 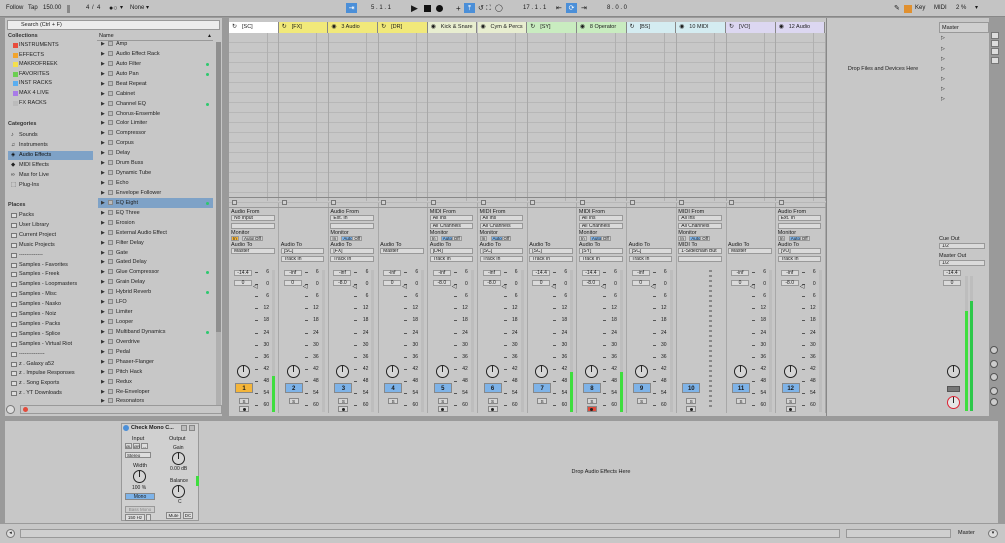 What do you see at coordinates (50, 354) in the screenshot?
I see `place-item: --------------` at bounding box center [50, 354].